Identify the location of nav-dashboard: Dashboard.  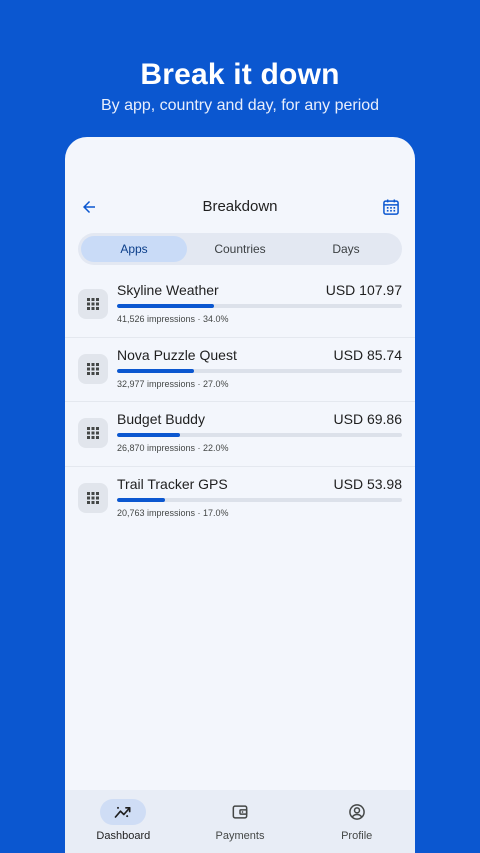
(123, 821).